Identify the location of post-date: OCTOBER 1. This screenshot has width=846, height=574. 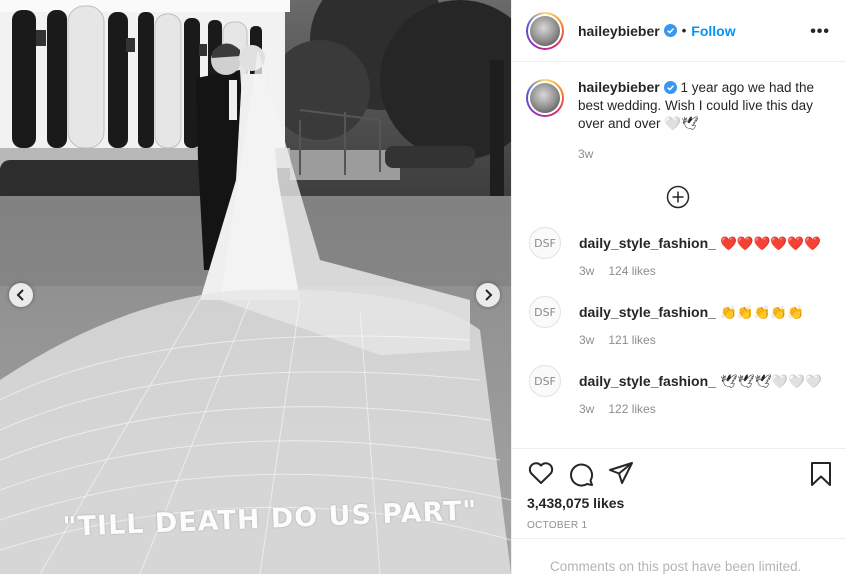
(557, 525).